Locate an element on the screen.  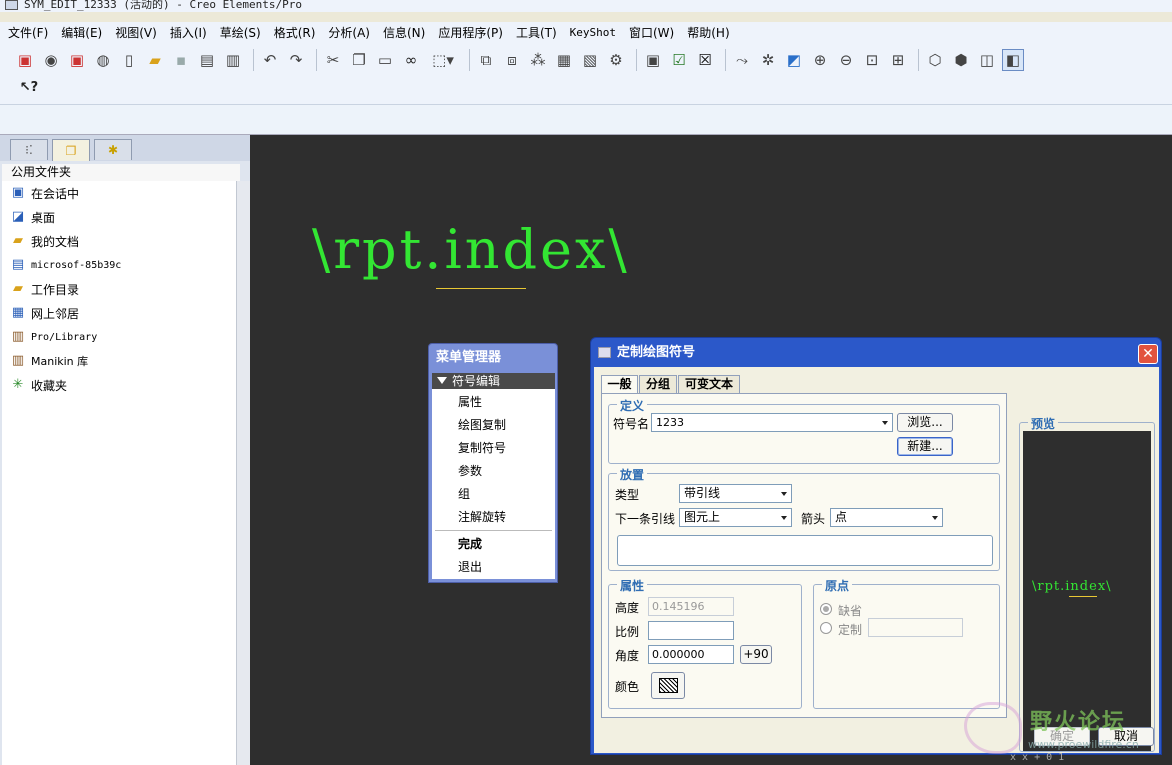
menu-applications: 应用程序(P) is located at coordinates (470, 32).